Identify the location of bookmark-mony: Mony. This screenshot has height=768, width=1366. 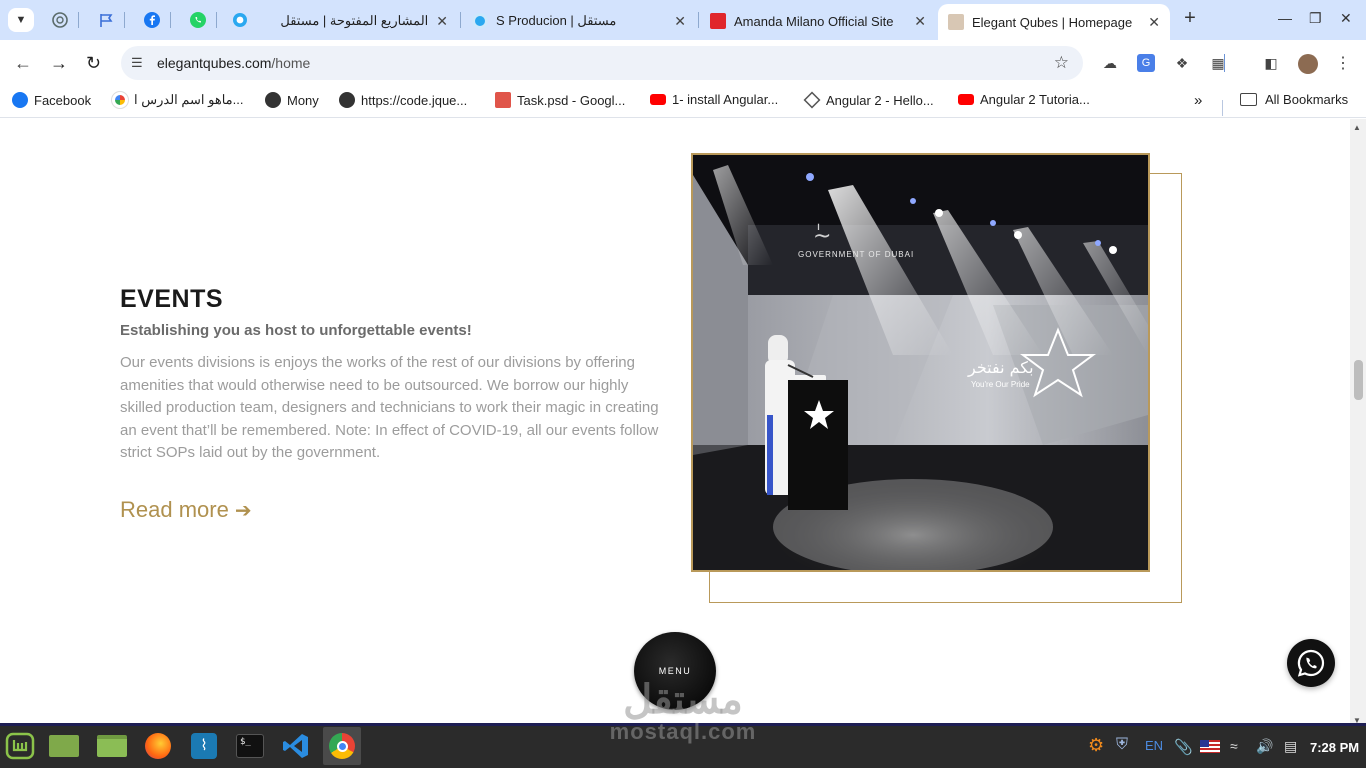
(292, 100).